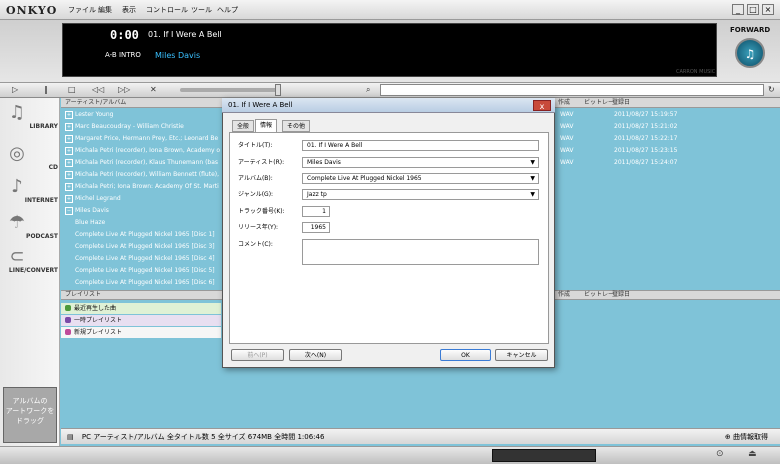  Describe the element at coordinates (141, 320) in the screenshot. I see `playlist-item-temp: 一時プレイリスト` at that location.